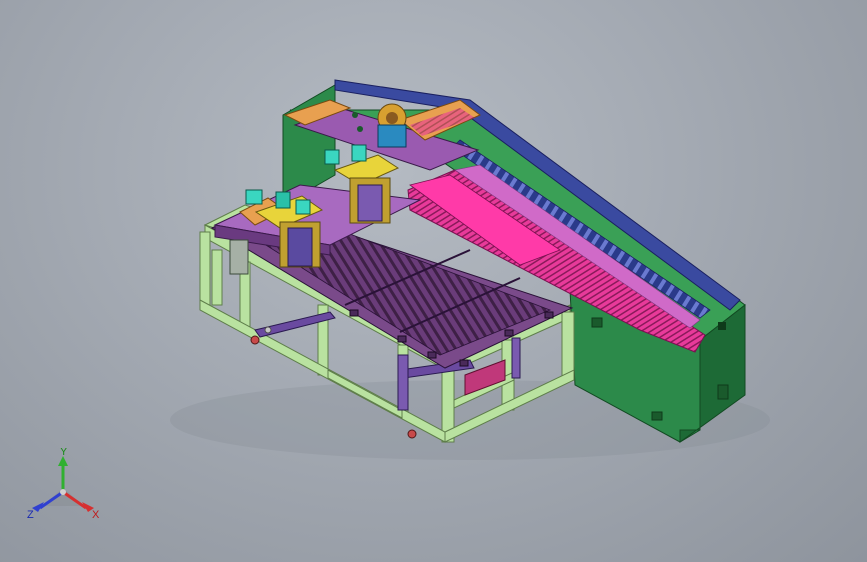  Describe the element at coordinates (96, 515) in the screenshot. I see `x-axis-label: X` at that location.